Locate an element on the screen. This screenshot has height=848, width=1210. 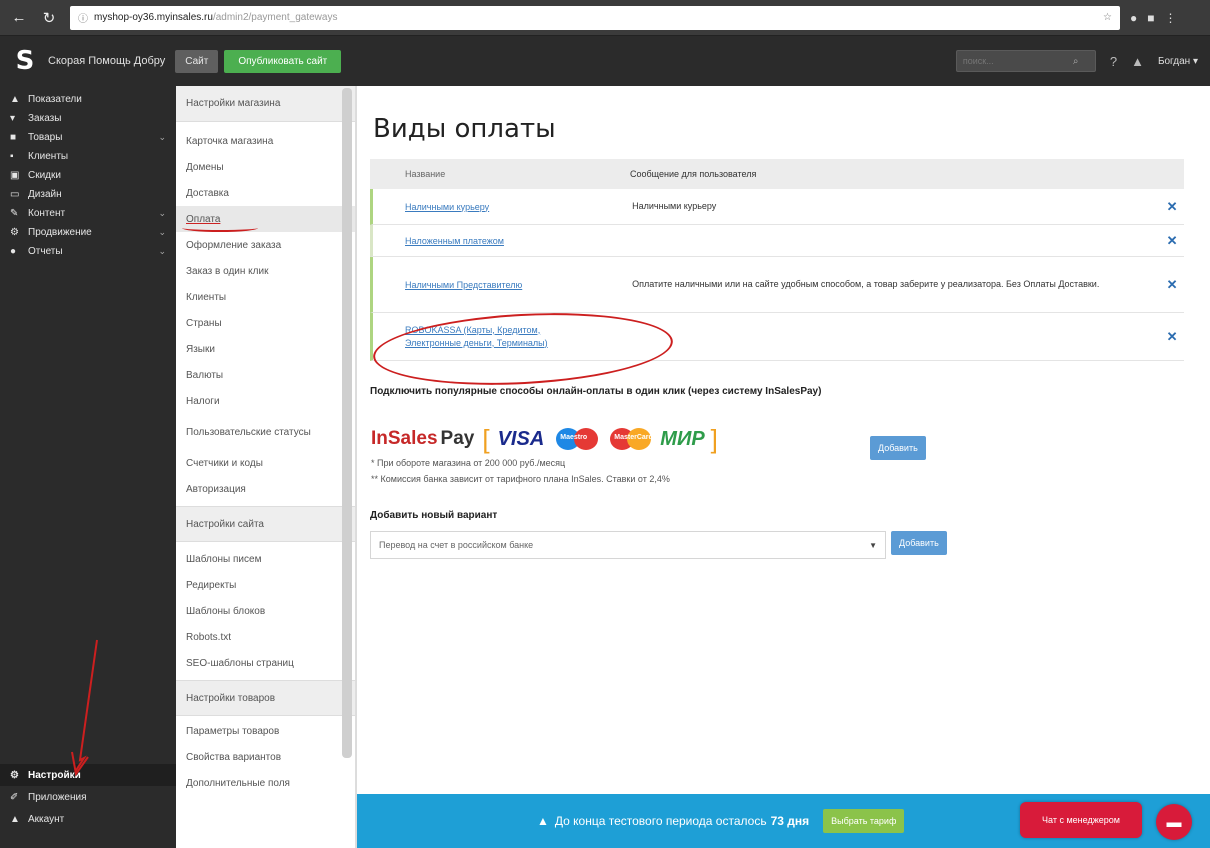
submenu-header-store: Настройки магазина is located at coordinates (265, 104).